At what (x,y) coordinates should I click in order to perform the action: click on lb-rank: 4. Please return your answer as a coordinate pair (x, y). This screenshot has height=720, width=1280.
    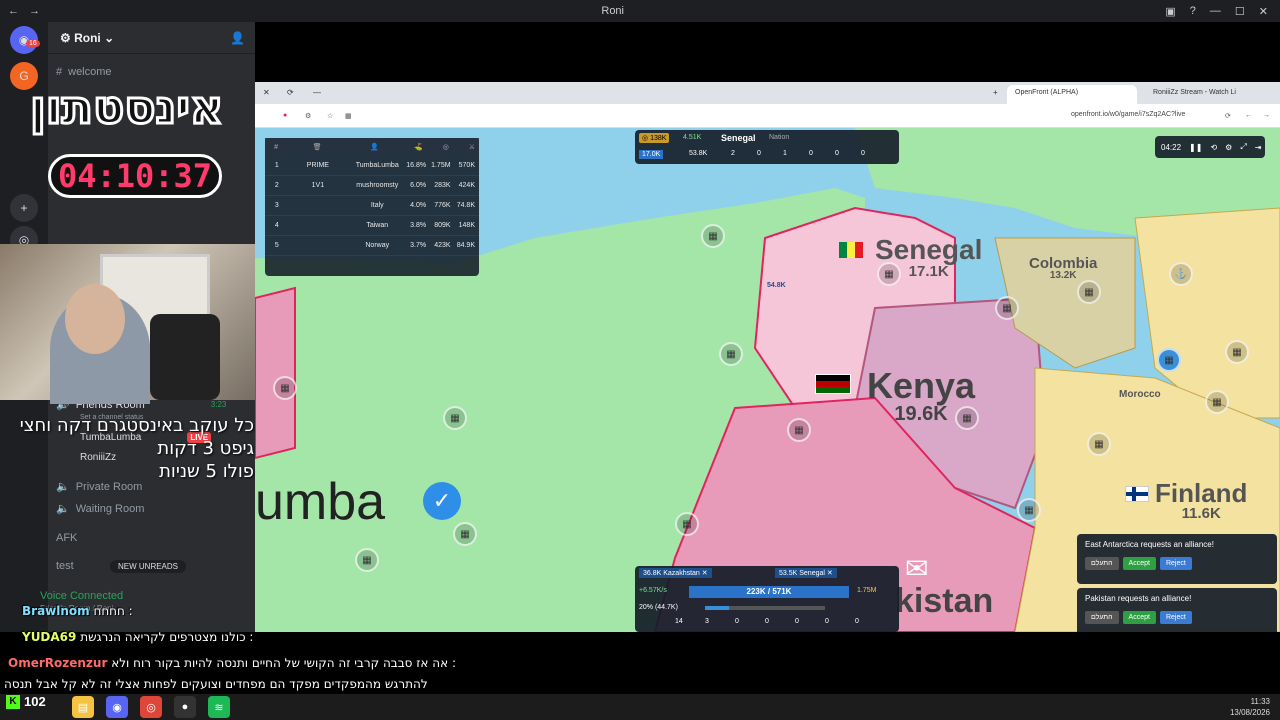
    Looking at the image, I should click on (276, 225).